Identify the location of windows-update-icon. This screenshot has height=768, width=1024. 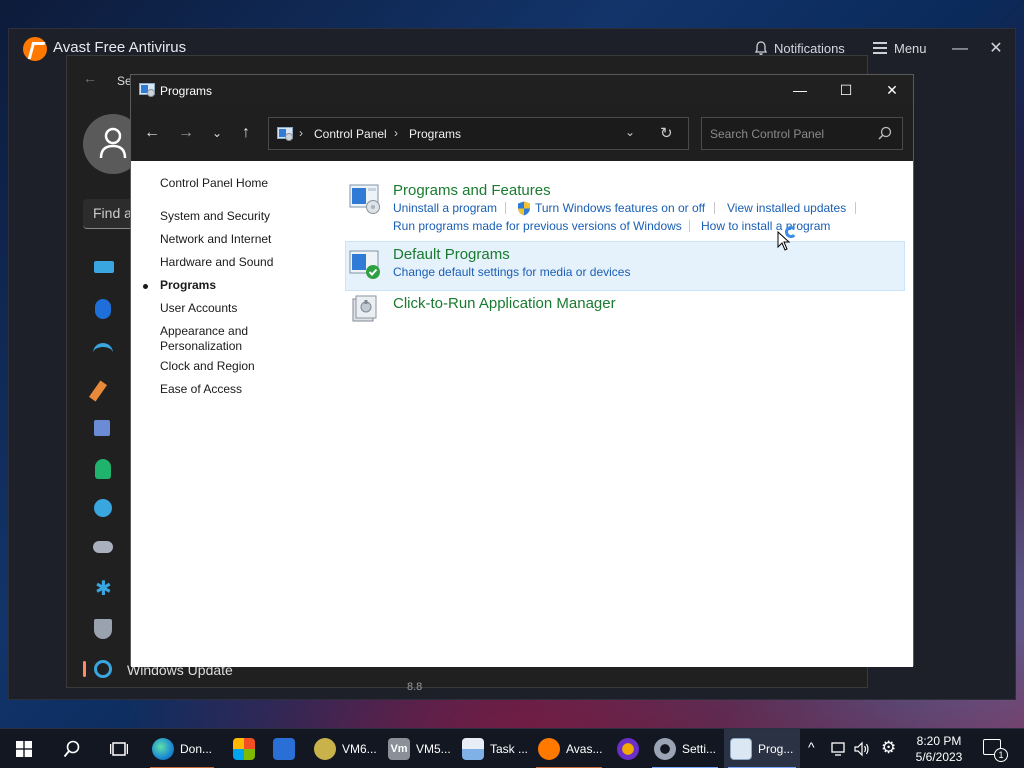
(103, 669).